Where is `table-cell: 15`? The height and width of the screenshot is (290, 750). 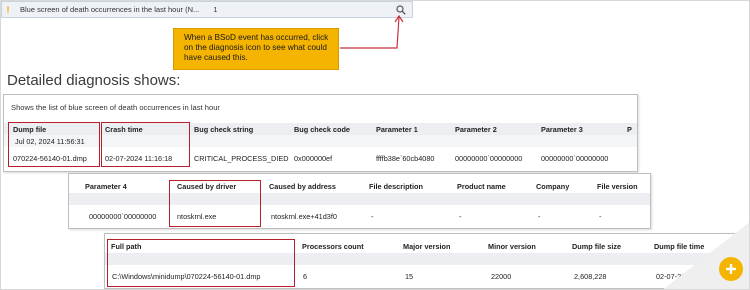
table-cell: 15 is located at coordinates (409, 276).